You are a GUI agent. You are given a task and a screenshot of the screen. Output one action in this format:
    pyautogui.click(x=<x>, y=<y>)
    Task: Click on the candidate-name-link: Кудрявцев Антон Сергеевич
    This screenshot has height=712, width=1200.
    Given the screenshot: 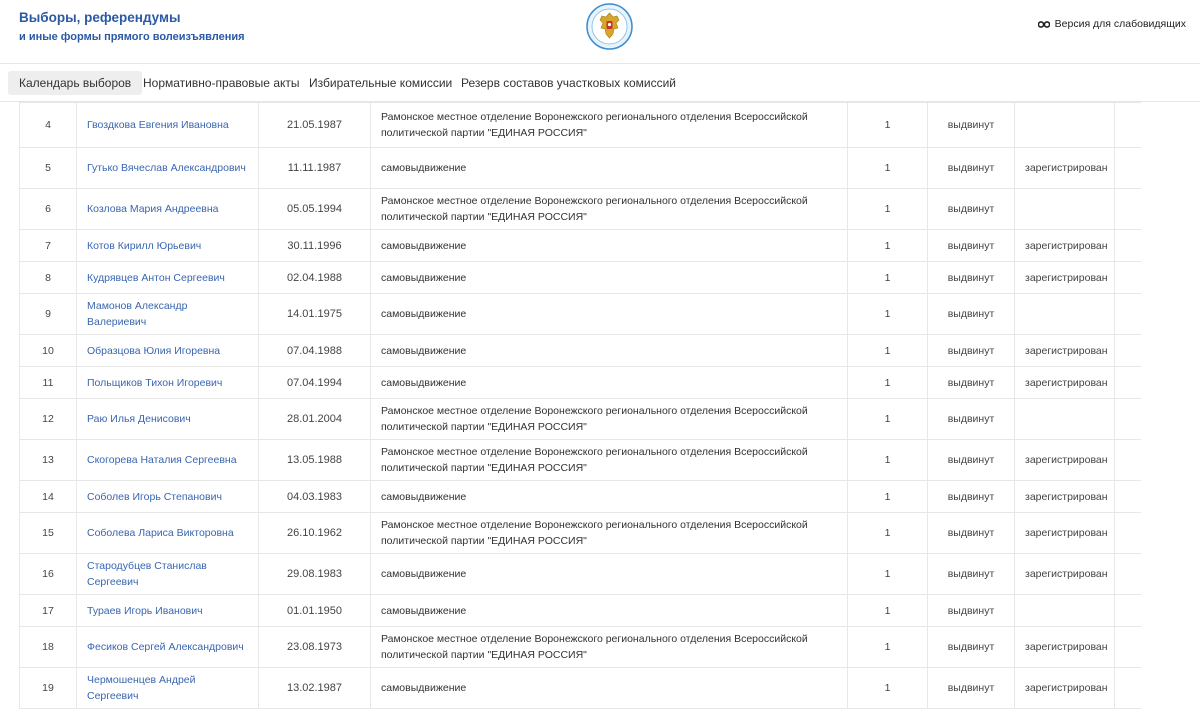 What is the action you would take?
    pyautogui.click(x=156, y=278)
    